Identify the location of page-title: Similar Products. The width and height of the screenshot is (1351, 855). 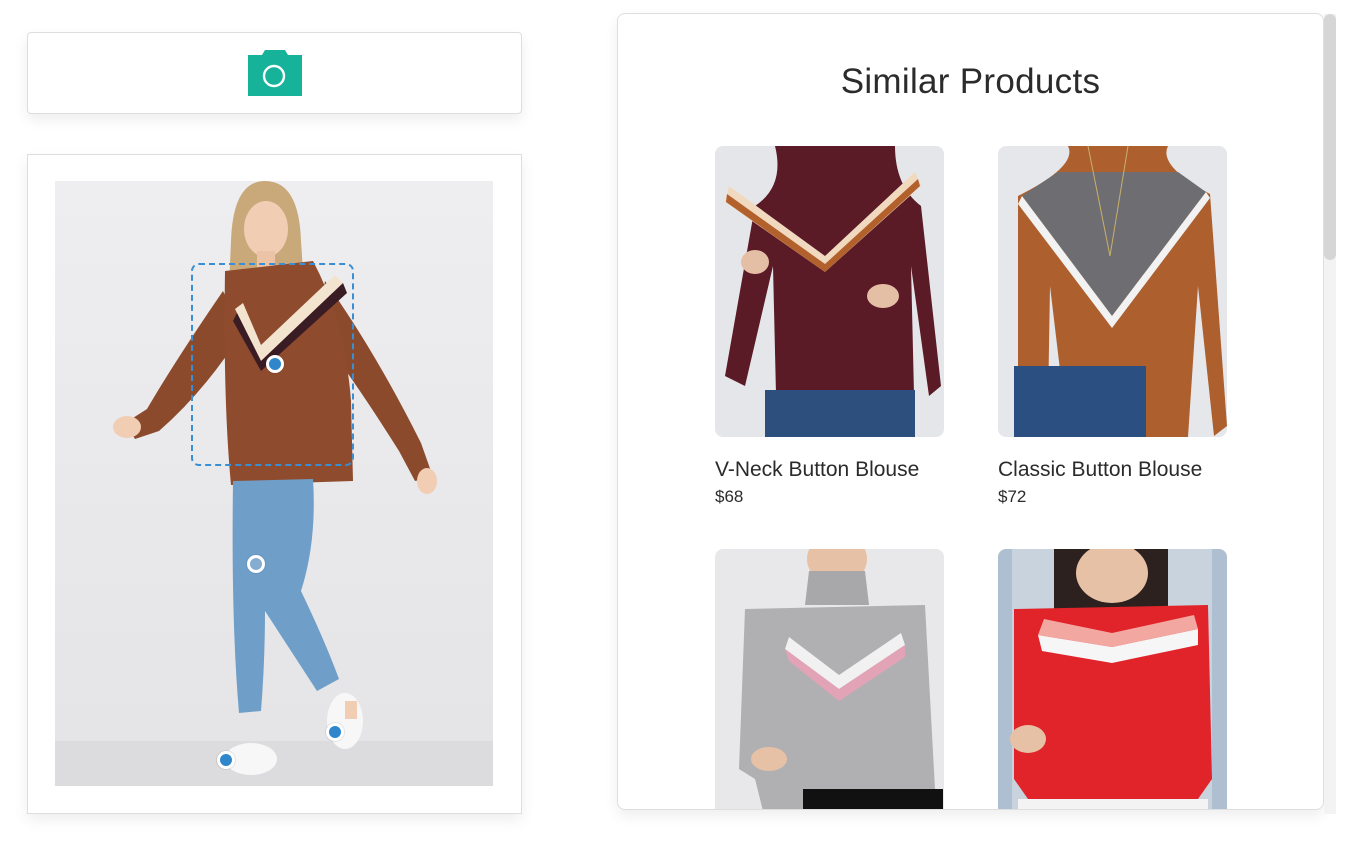
(970, 81).